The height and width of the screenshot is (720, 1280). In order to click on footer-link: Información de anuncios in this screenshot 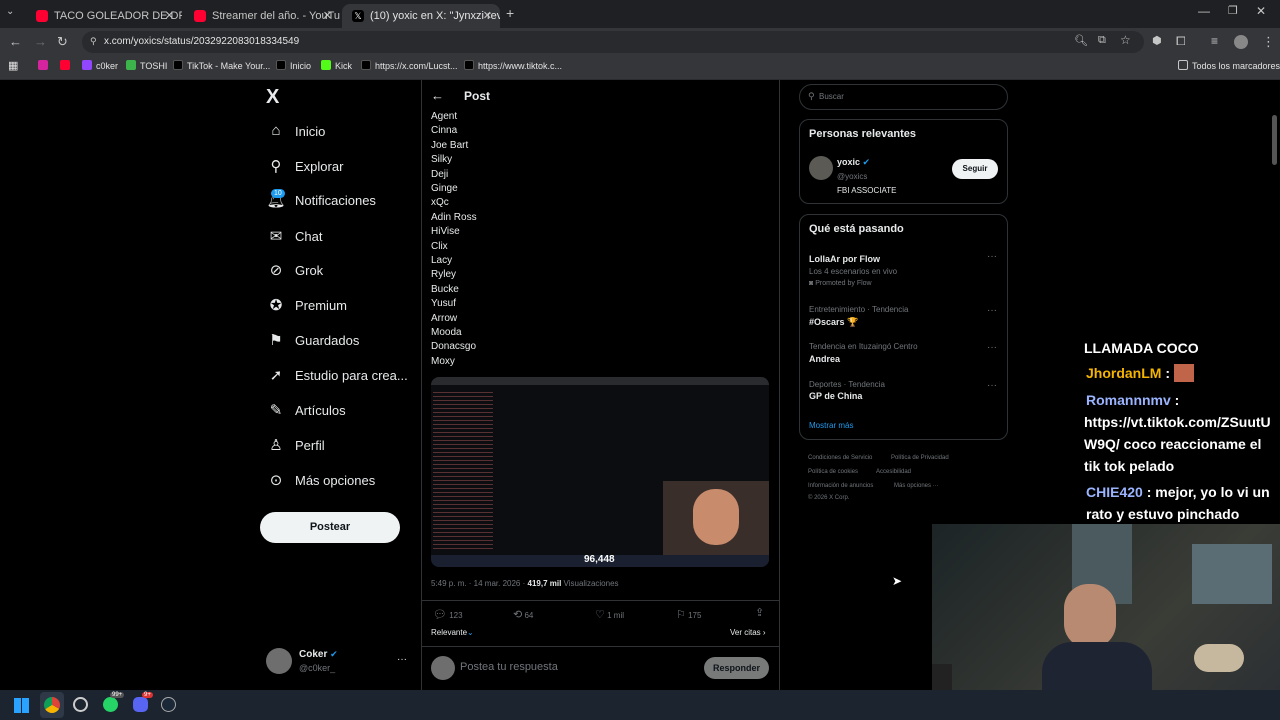, I will do `click(840, 486)`.